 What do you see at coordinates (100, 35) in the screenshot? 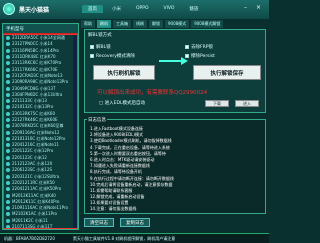
I see `panel-title: 解BL锁方式` at bounding box center [100, 35].